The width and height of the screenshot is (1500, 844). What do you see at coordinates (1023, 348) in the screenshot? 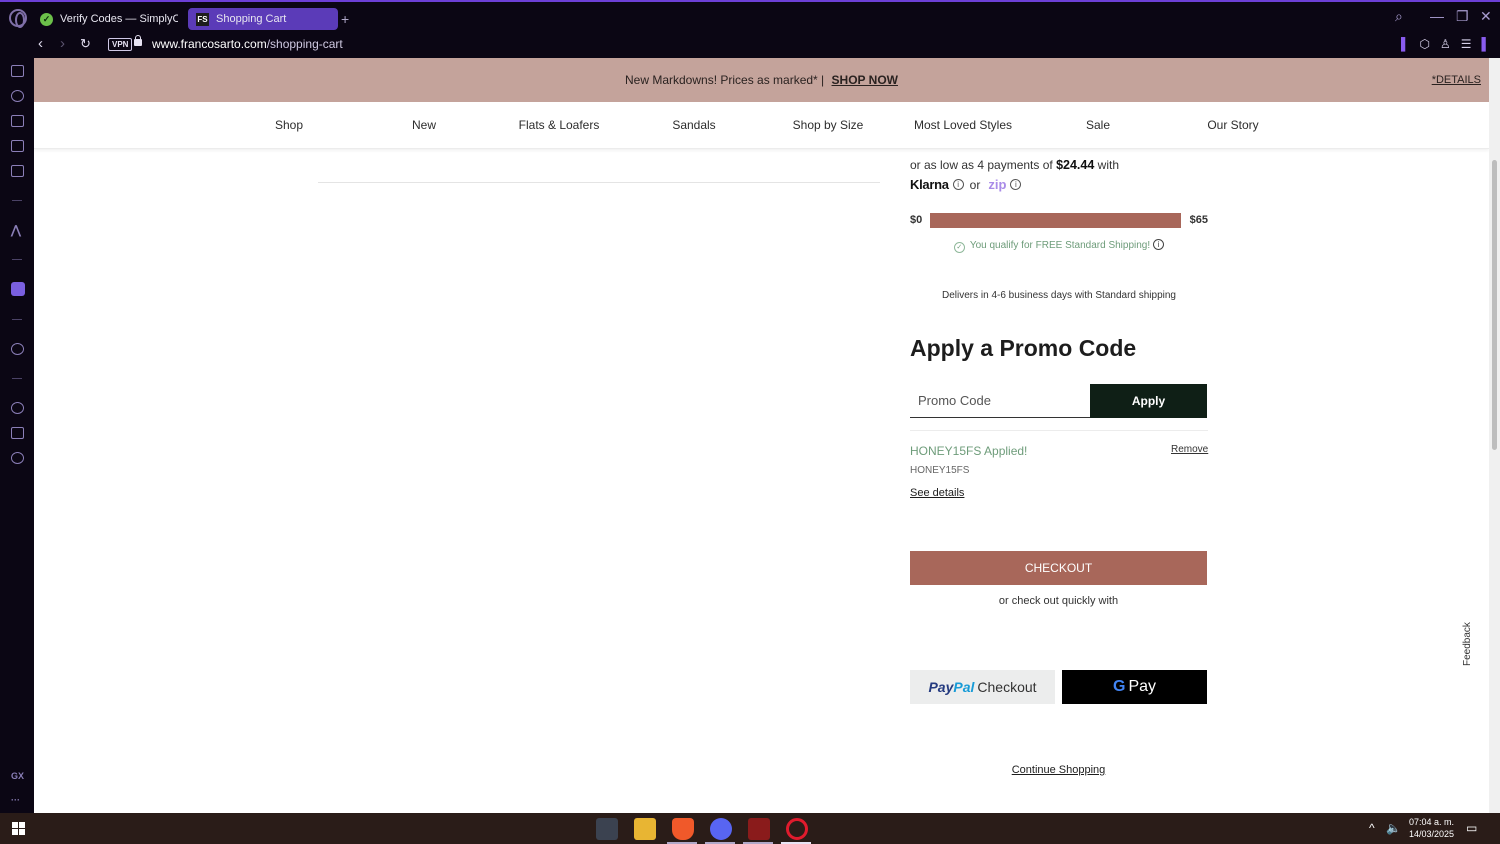
I see `promo-code-heading: Apply a Promo Code` at bounding box center [1023, 348].